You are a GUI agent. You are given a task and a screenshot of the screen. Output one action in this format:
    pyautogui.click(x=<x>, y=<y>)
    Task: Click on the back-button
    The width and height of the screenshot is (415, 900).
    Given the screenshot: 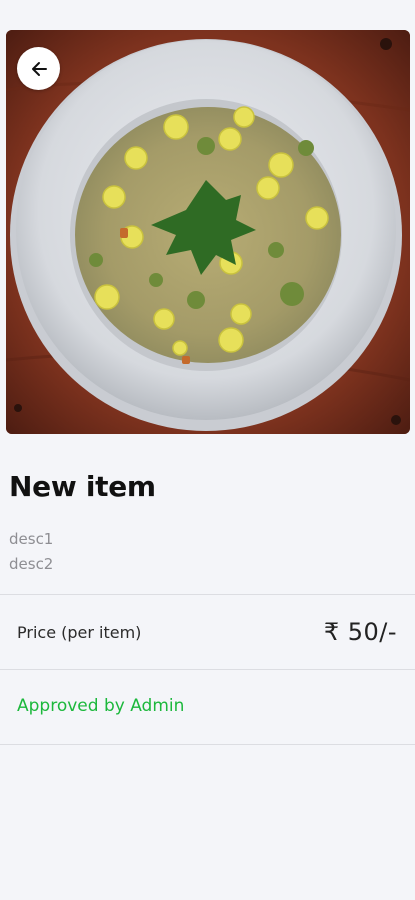 What is the action you would take?
    pyautogui.click(x=38, y=68)
    